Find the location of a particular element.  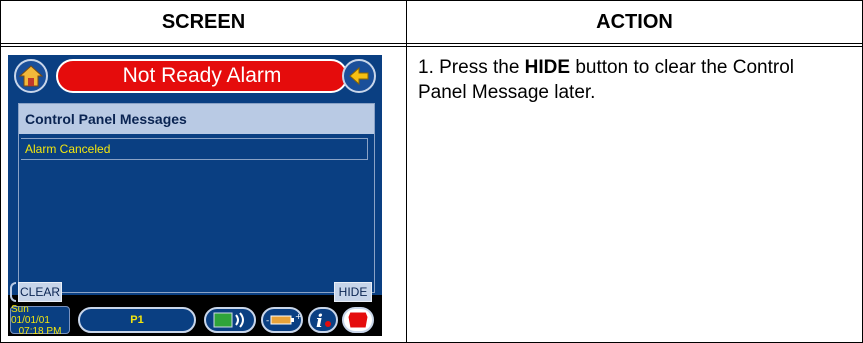

back-button is located at coordinates (359, 76).